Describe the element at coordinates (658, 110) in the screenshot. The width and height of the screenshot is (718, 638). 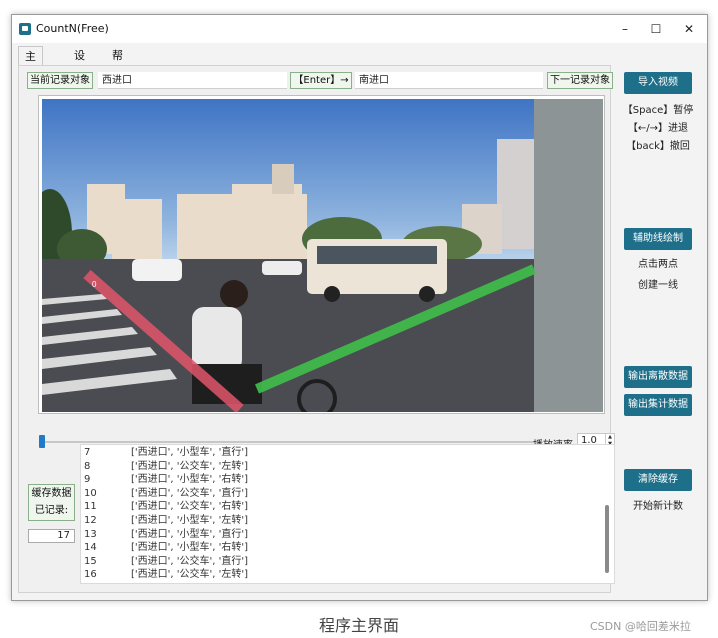
I see `hint-space: 【Space】暂停` at that location.